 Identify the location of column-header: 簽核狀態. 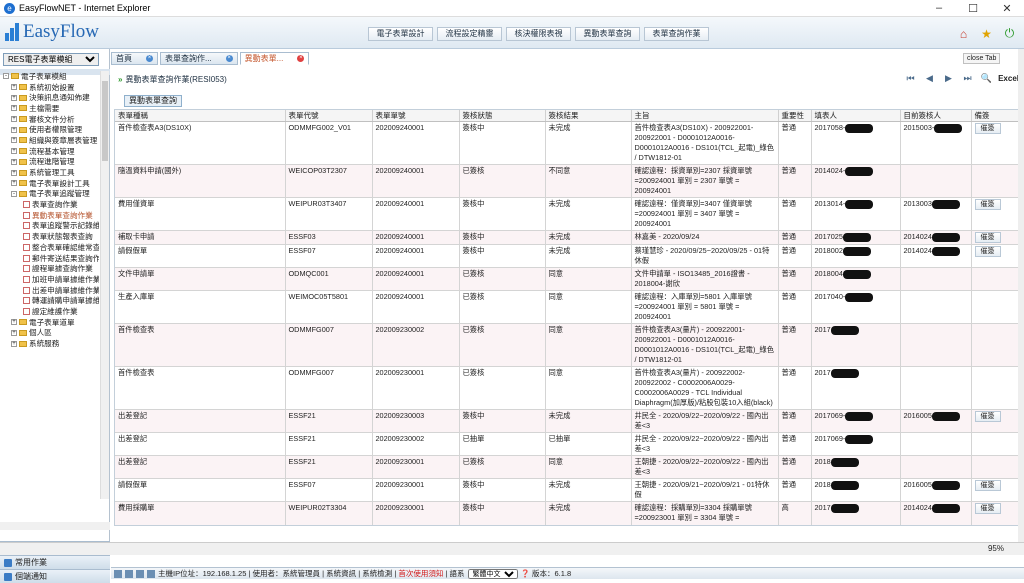
(502, 116).